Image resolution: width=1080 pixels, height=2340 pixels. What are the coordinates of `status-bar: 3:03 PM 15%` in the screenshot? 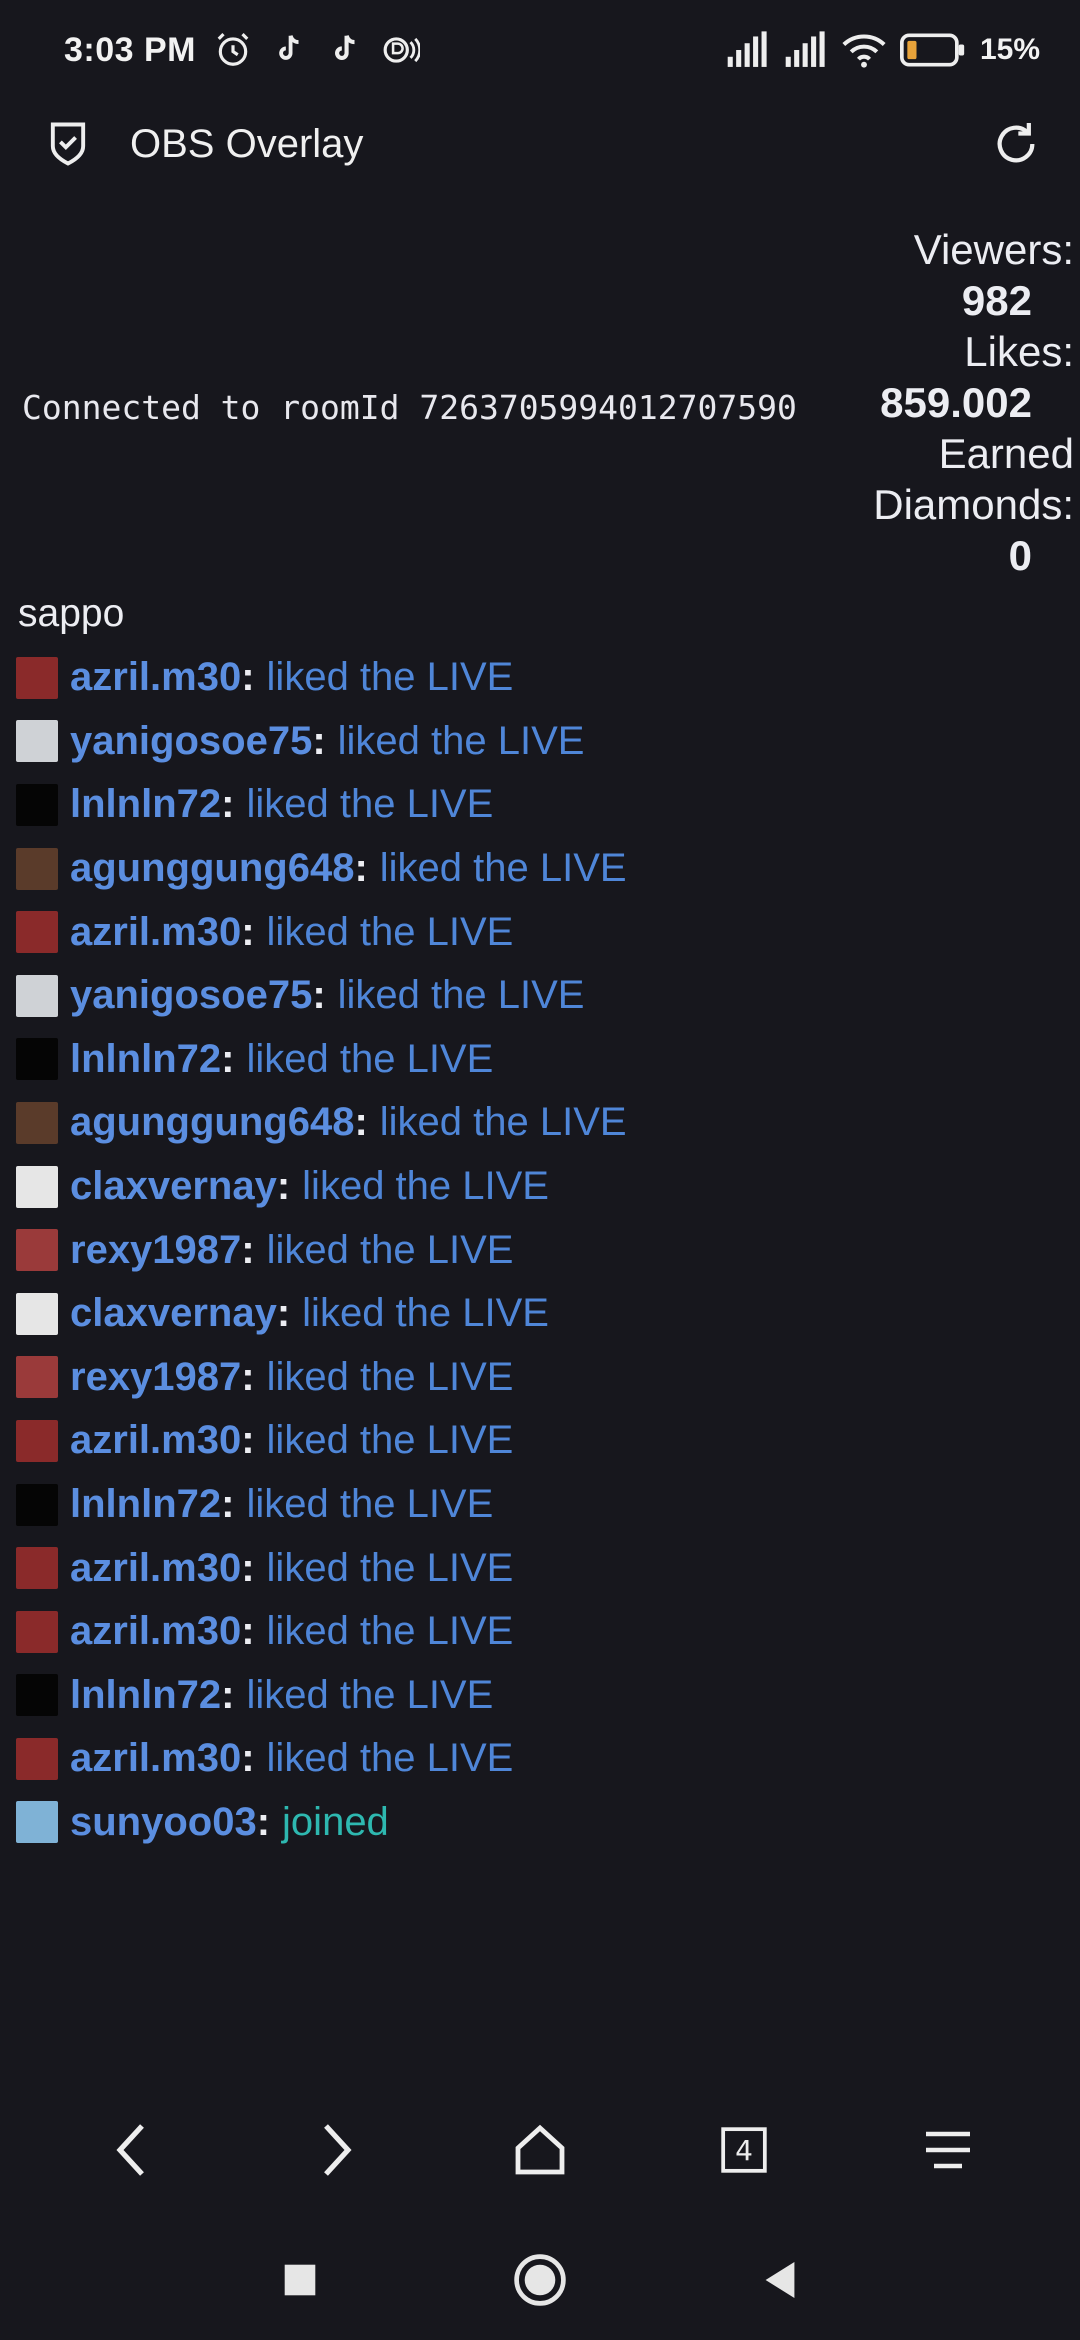 It's located at (540, 50).